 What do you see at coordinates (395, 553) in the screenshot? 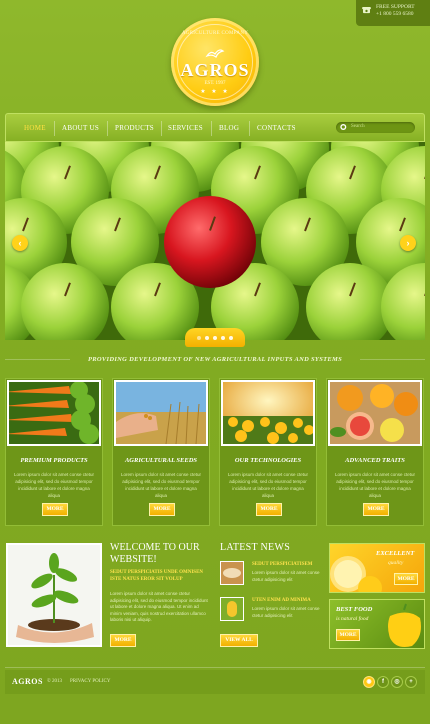
I see `promo-title: EXCELLENT` at bounding box center [395, 553].